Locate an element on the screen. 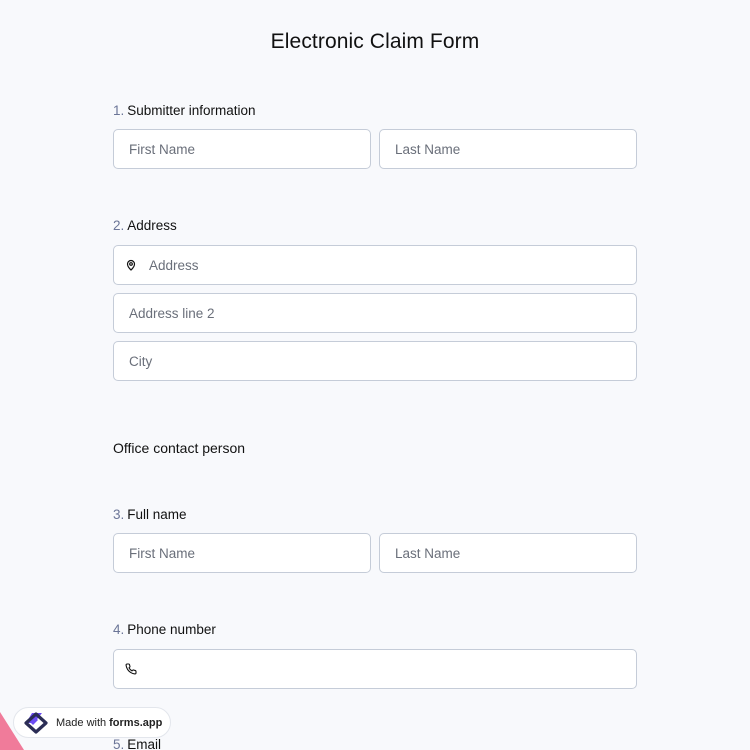  question-text: Full name is located at coordinates (157, 514).